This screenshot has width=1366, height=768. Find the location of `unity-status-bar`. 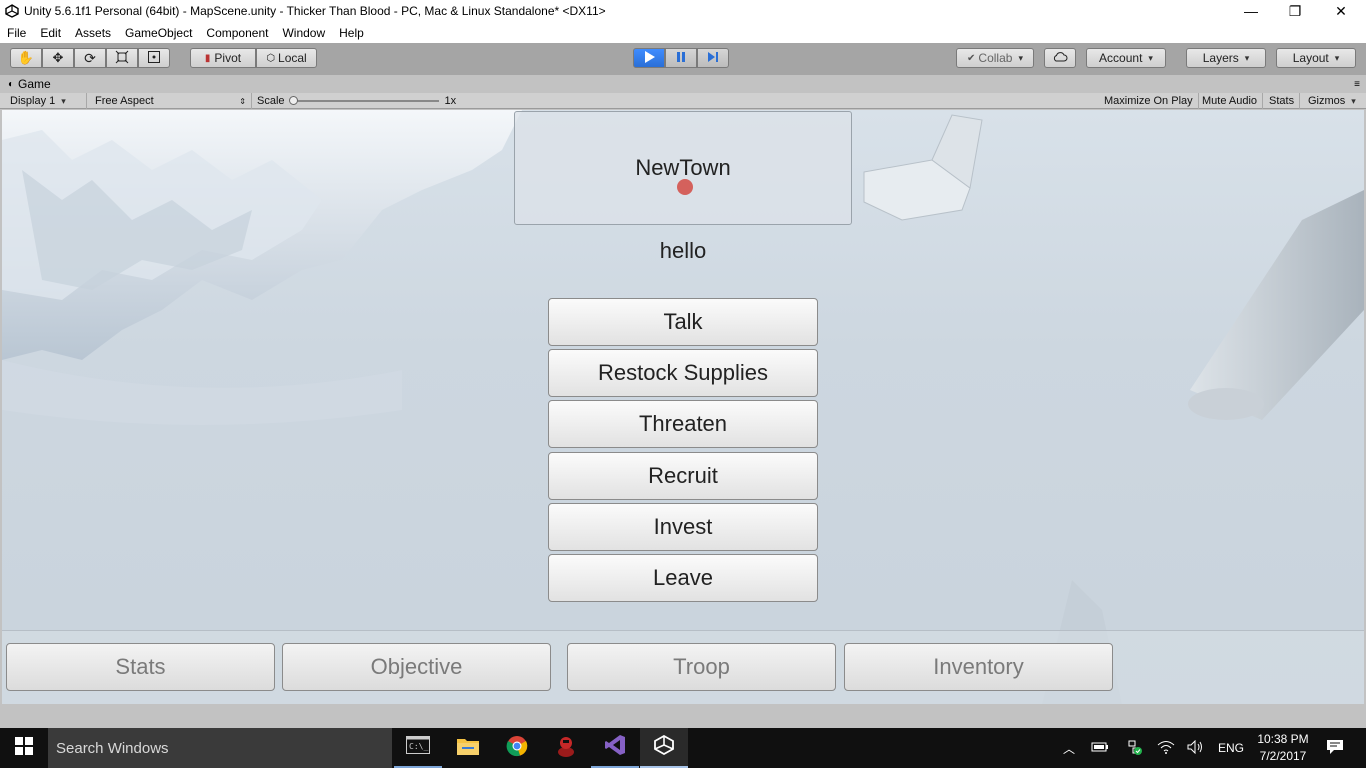

unity-status-bar is located at coordinates (683, 716).